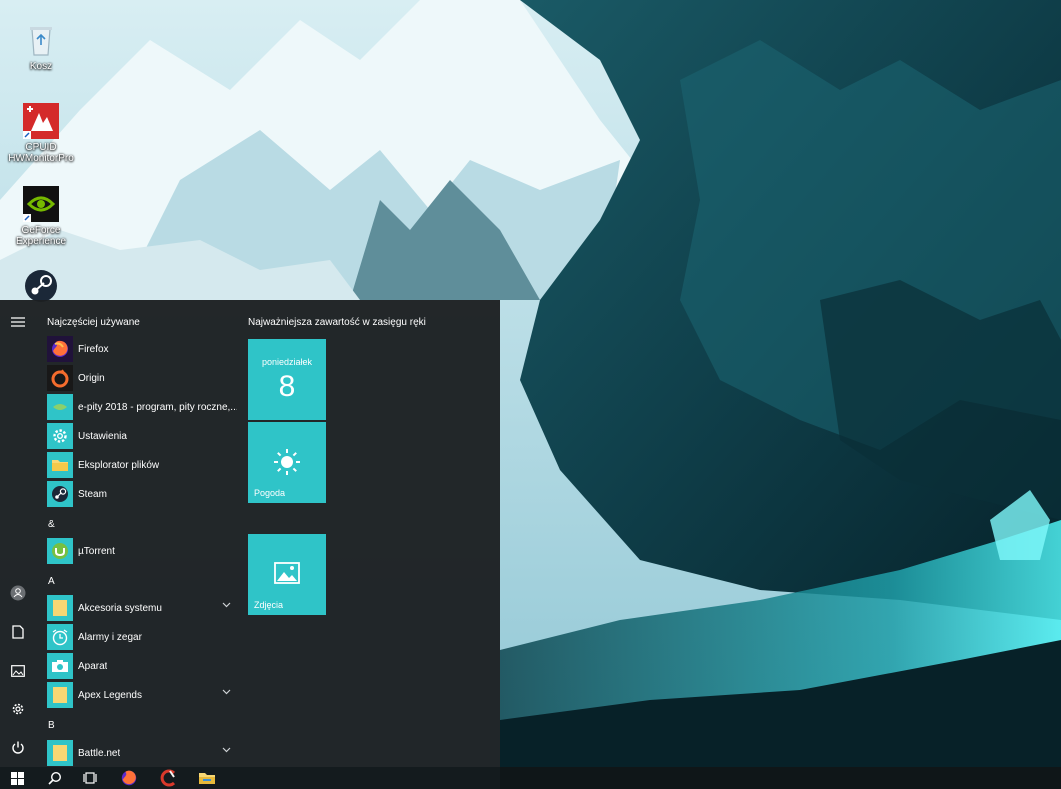  What do you see at coordinates (530, 778) in the screenshot?
I see `taskbar` at bounding box center [530, 778].